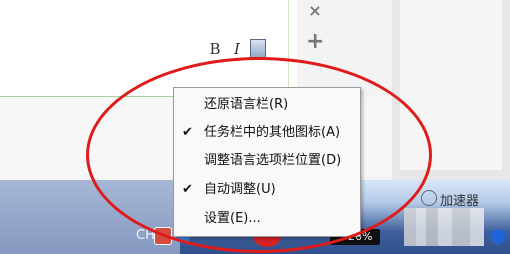 This screenshot has width=510, height=254. Describe the element at coordinates (215, 49) in the screenshot. I see `bold-icon: B` at that location.